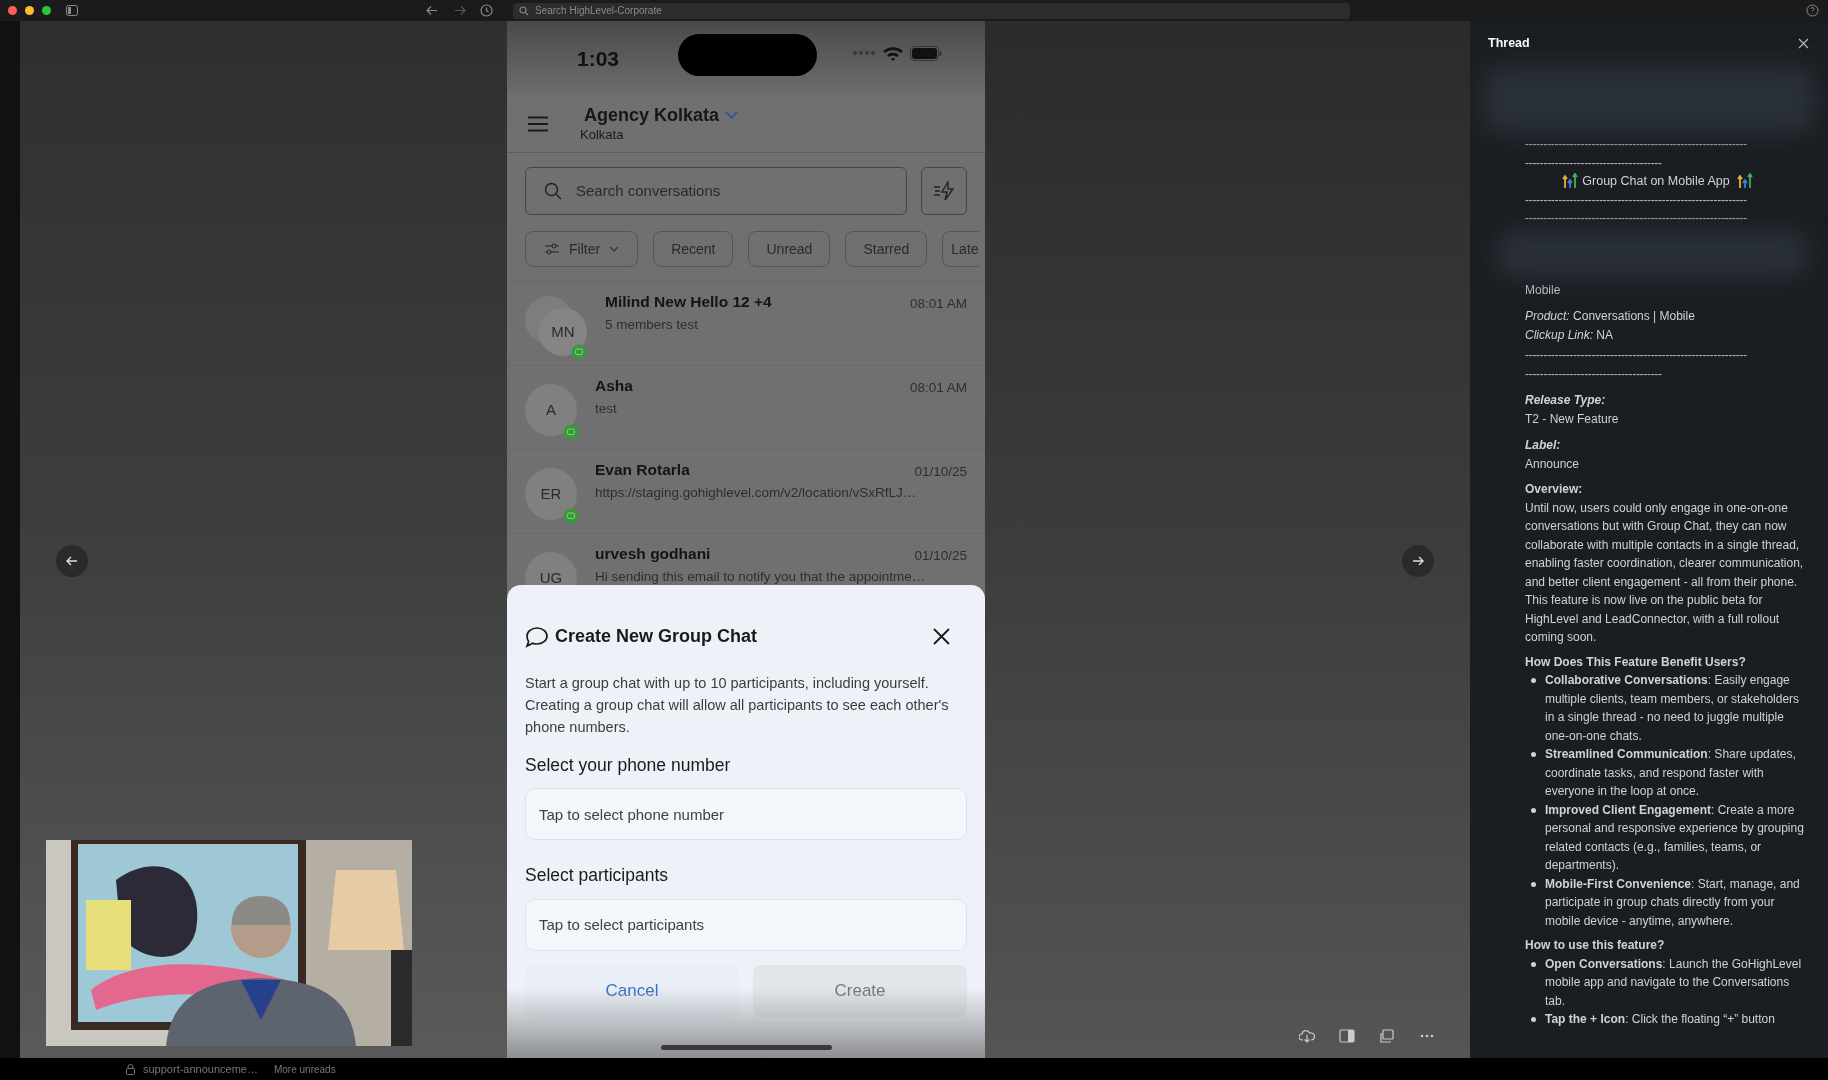  Describe the element at coordinates (582, 249) in the screenshot. I see `filter-button: Filter` at that location.